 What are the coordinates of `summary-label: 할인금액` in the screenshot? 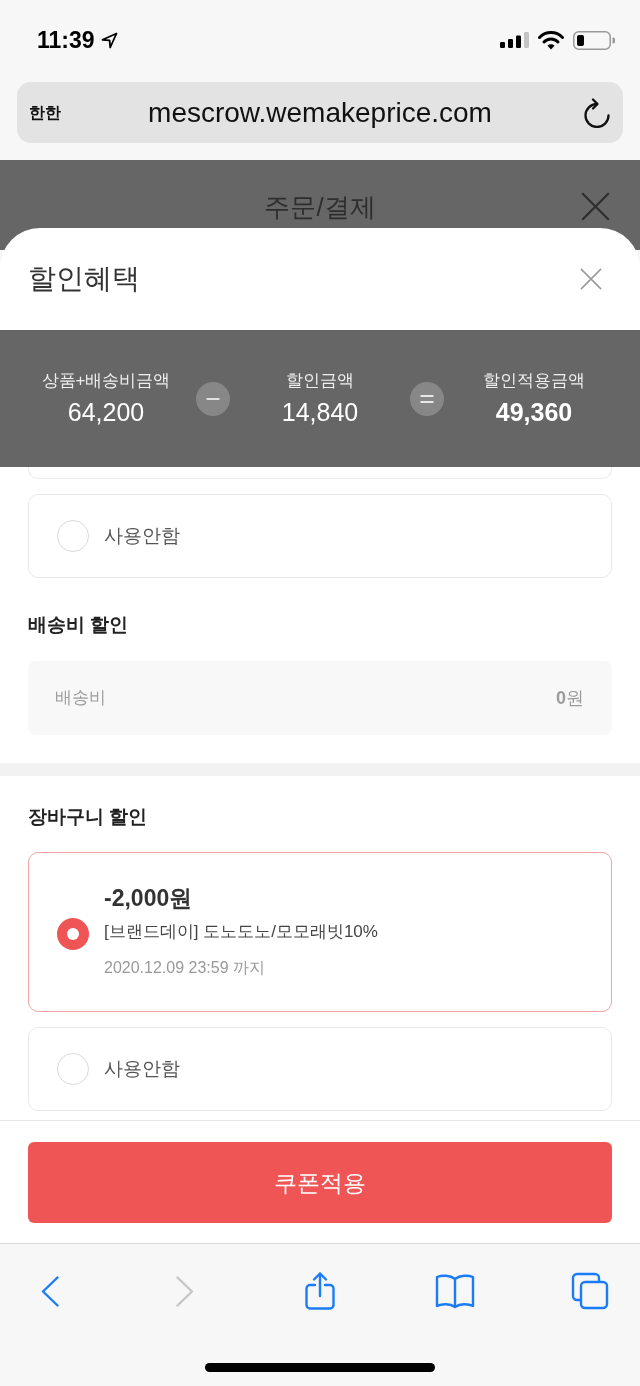 It's located at (320, 380).